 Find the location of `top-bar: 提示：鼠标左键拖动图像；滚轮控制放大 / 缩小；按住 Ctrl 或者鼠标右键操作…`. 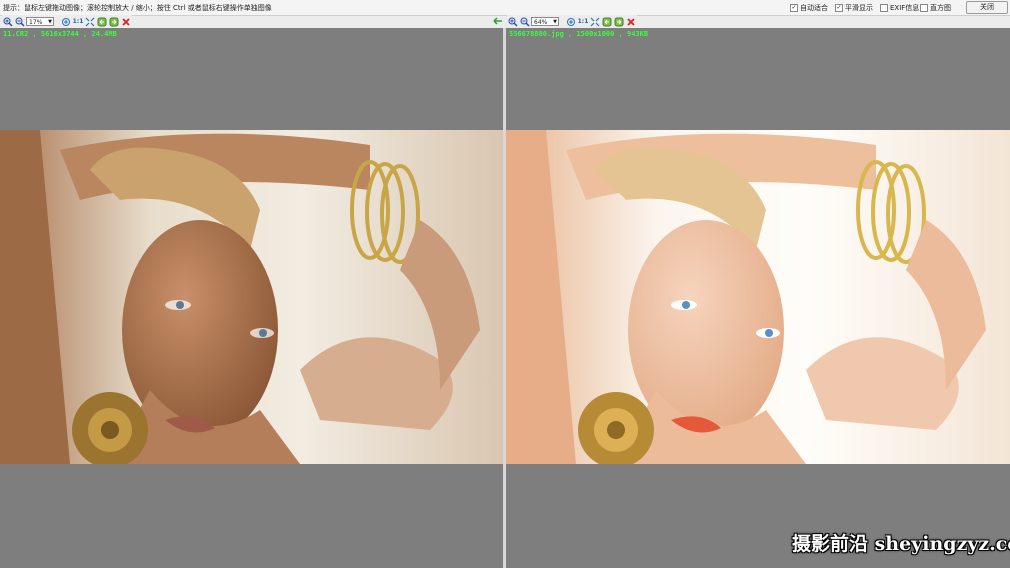

top-bar: 提示：鼠标左键拖动图像；滚轮控制放大 / 缩小；按住 Ctrl 或者鼠标右键操作… is located at coordinates (505, 8).